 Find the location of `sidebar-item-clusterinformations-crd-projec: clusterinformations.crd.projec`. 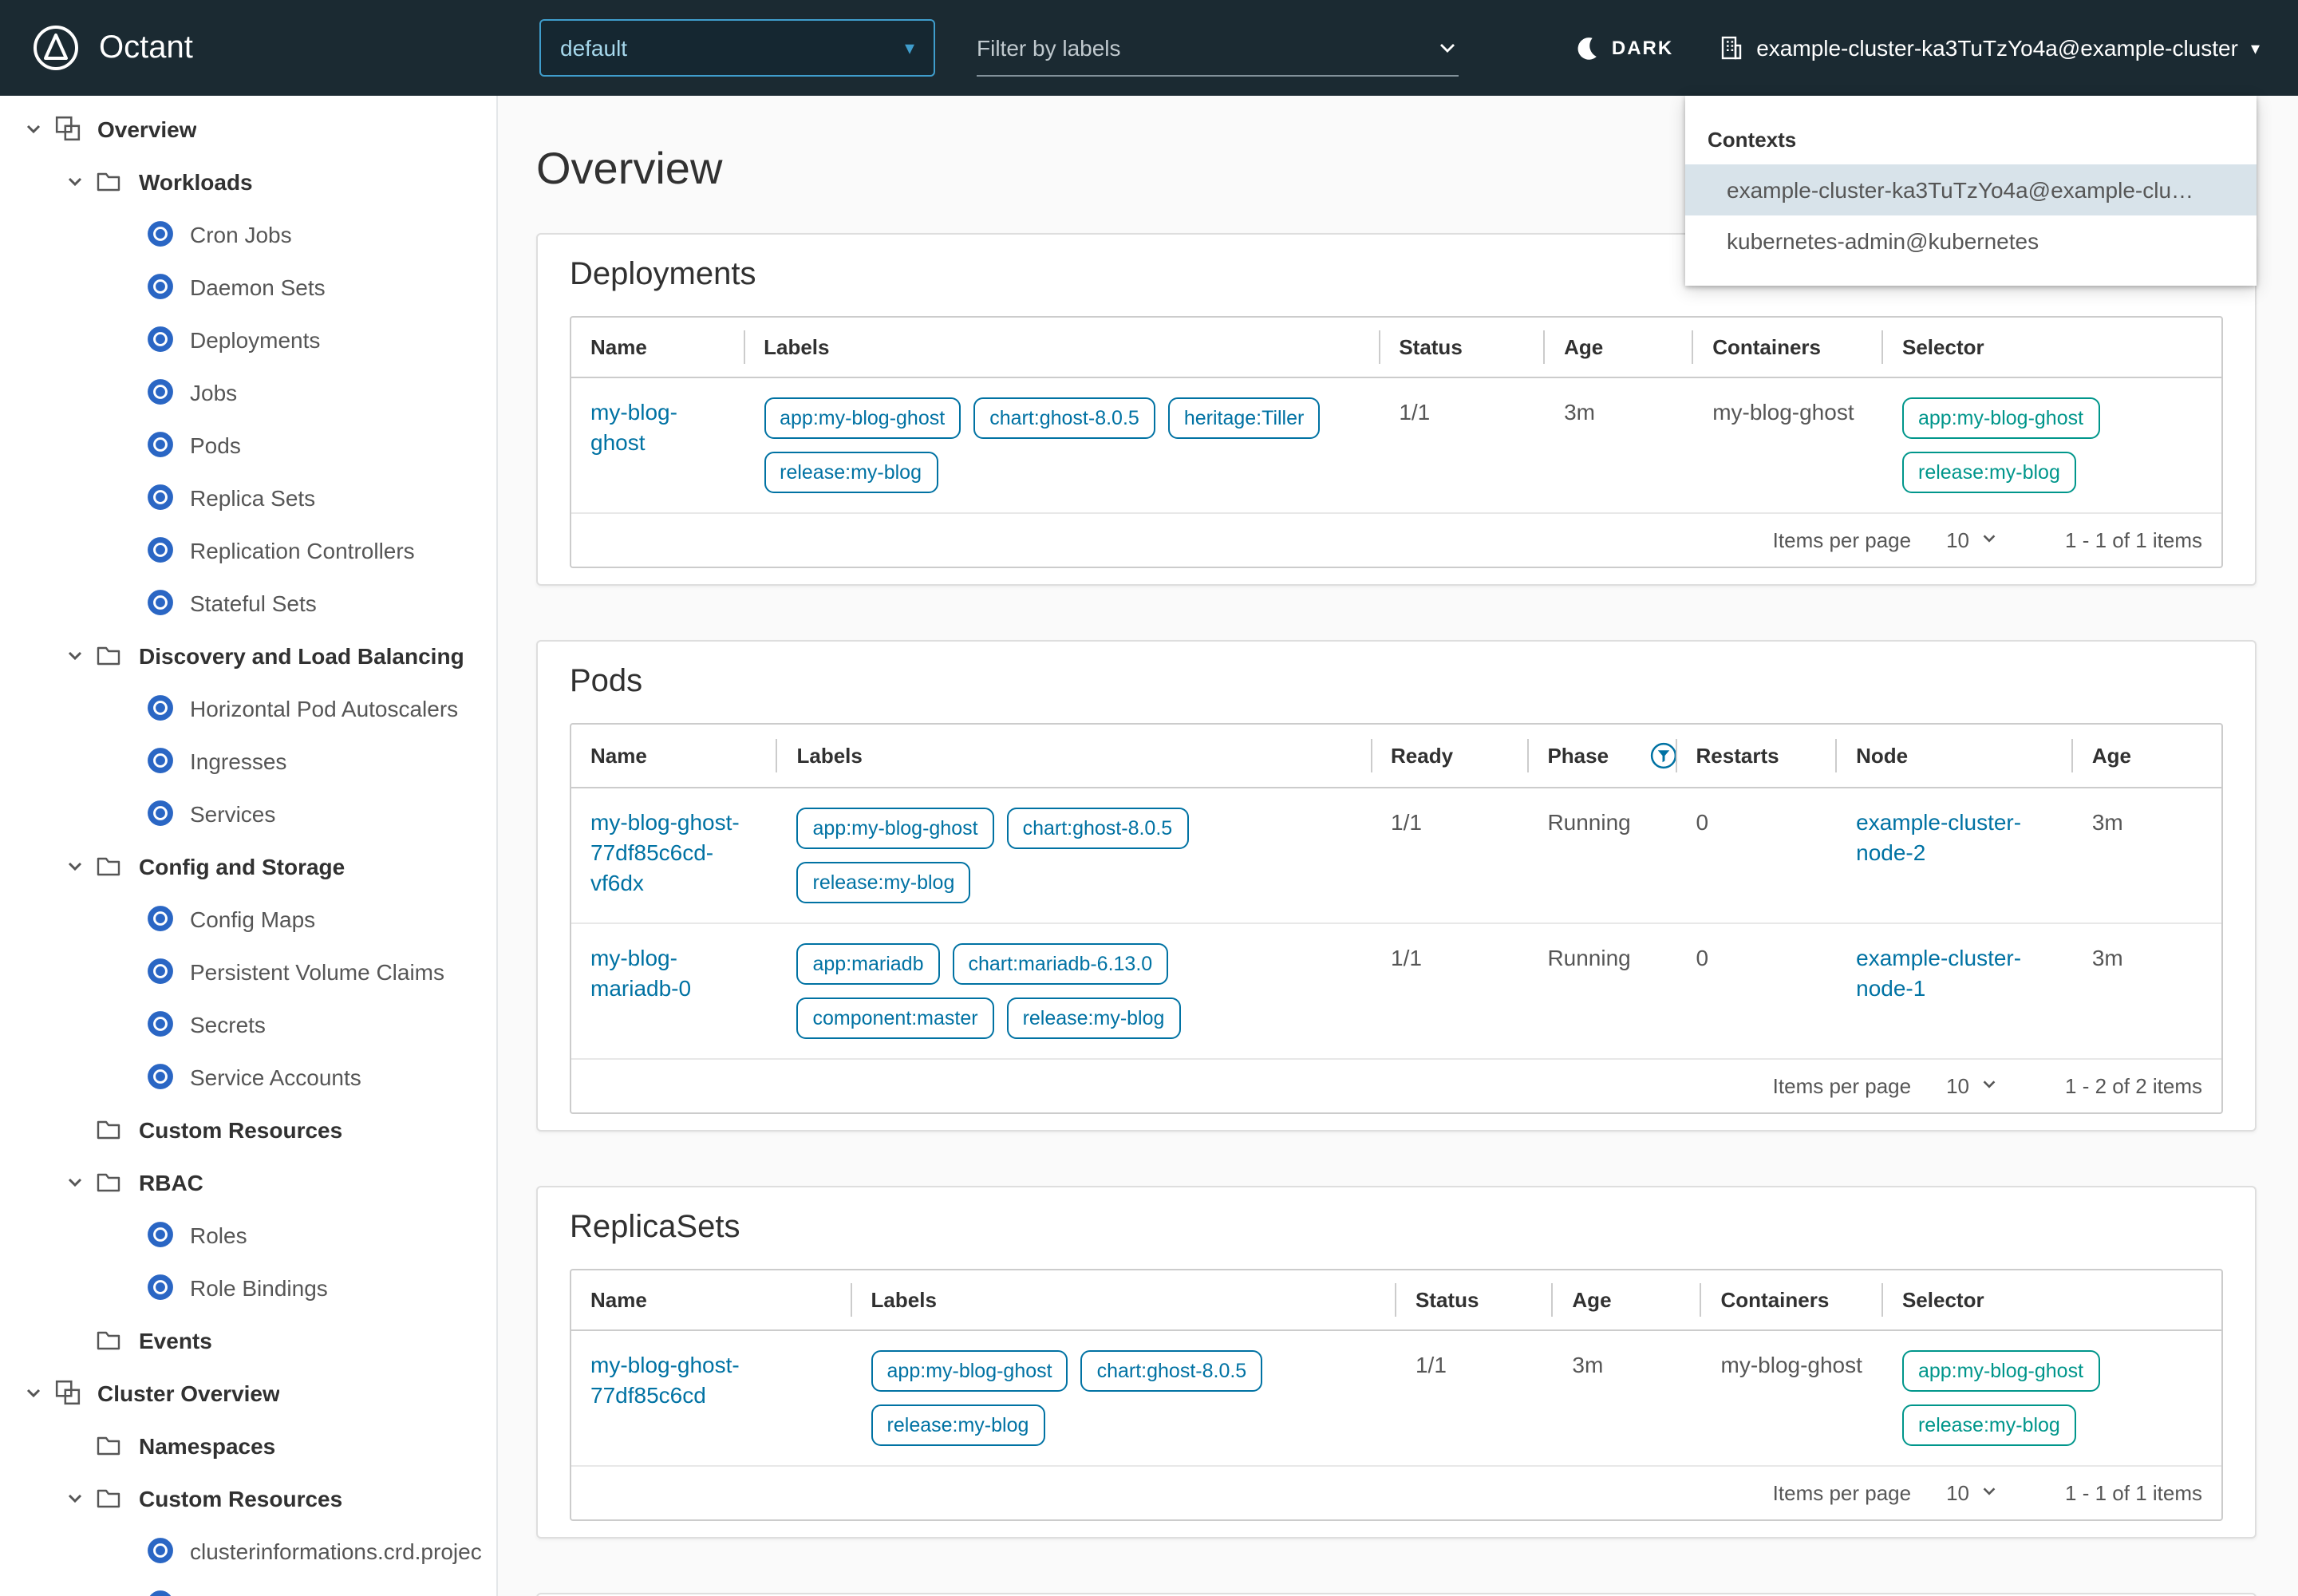

sidebar-item-clusterinformations-crd-projec: clusterinformations.crd.projec is located at coordinates (248, 1550).